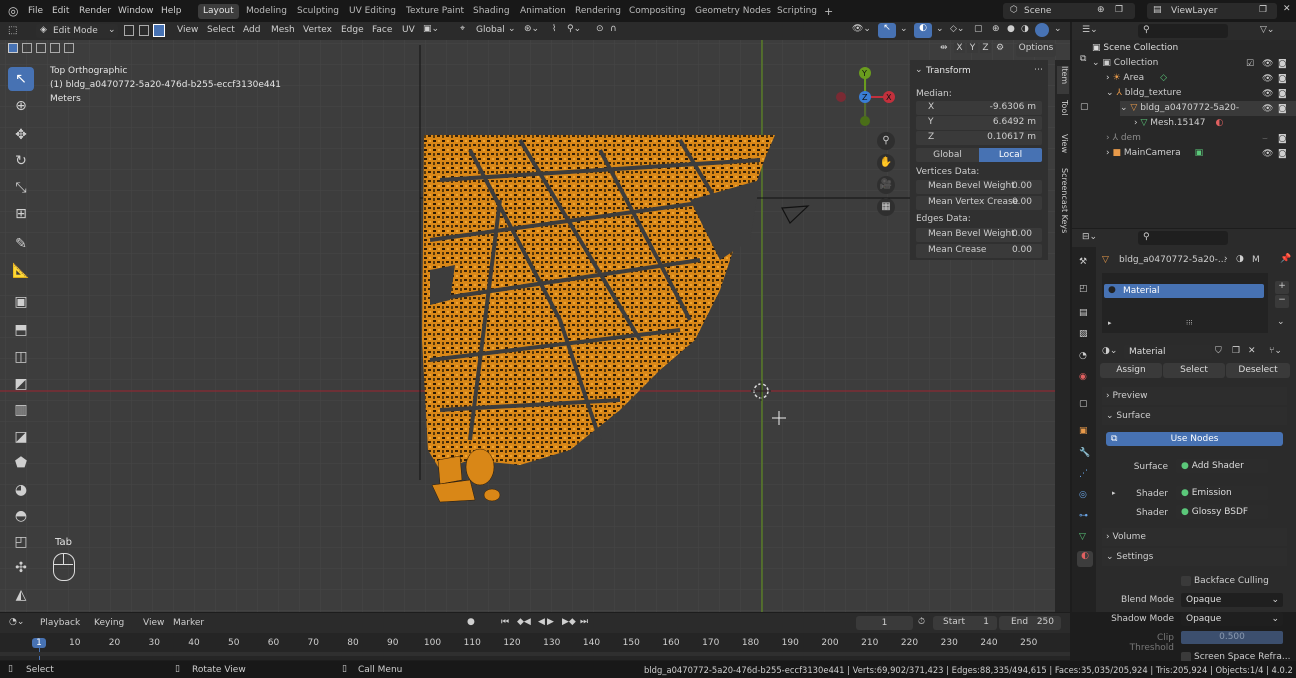 Image resolution: width=1296 pixels, height=678 pixels. Describe the element at coordinates (1025, 29) in the screenshot. I see `material-shading-icon: ◑` at that location.